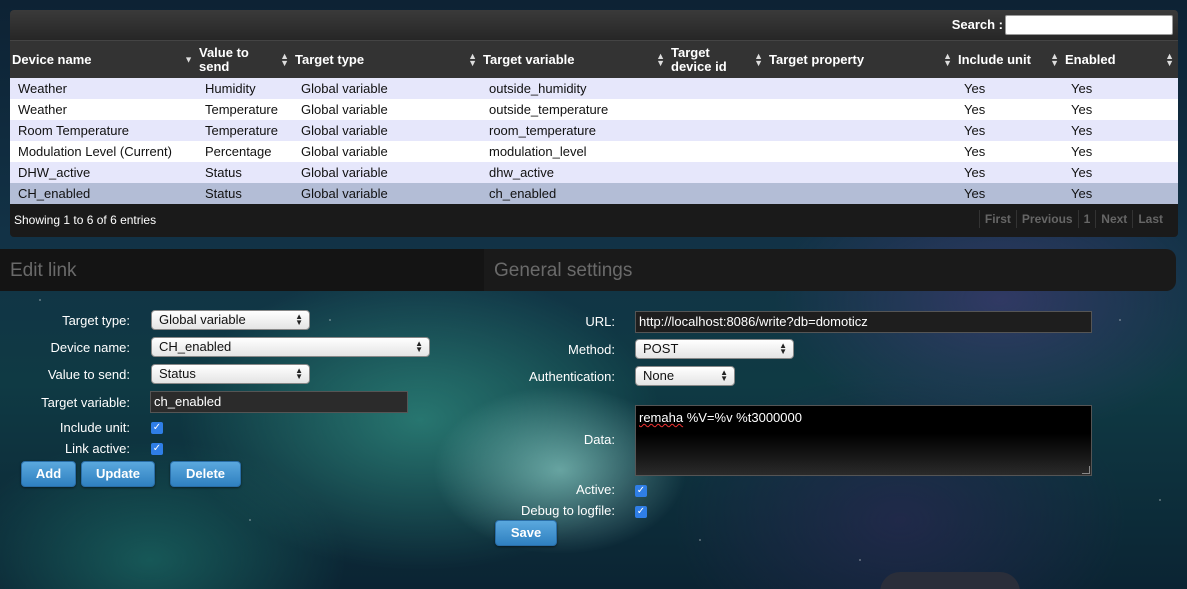 Image resolution: width=1187 pixels, height=589 pixels. What do you see at coordinates (659, 375) in the screenshot?
I see `authentication-value: None` at bounding box center [659, 375].